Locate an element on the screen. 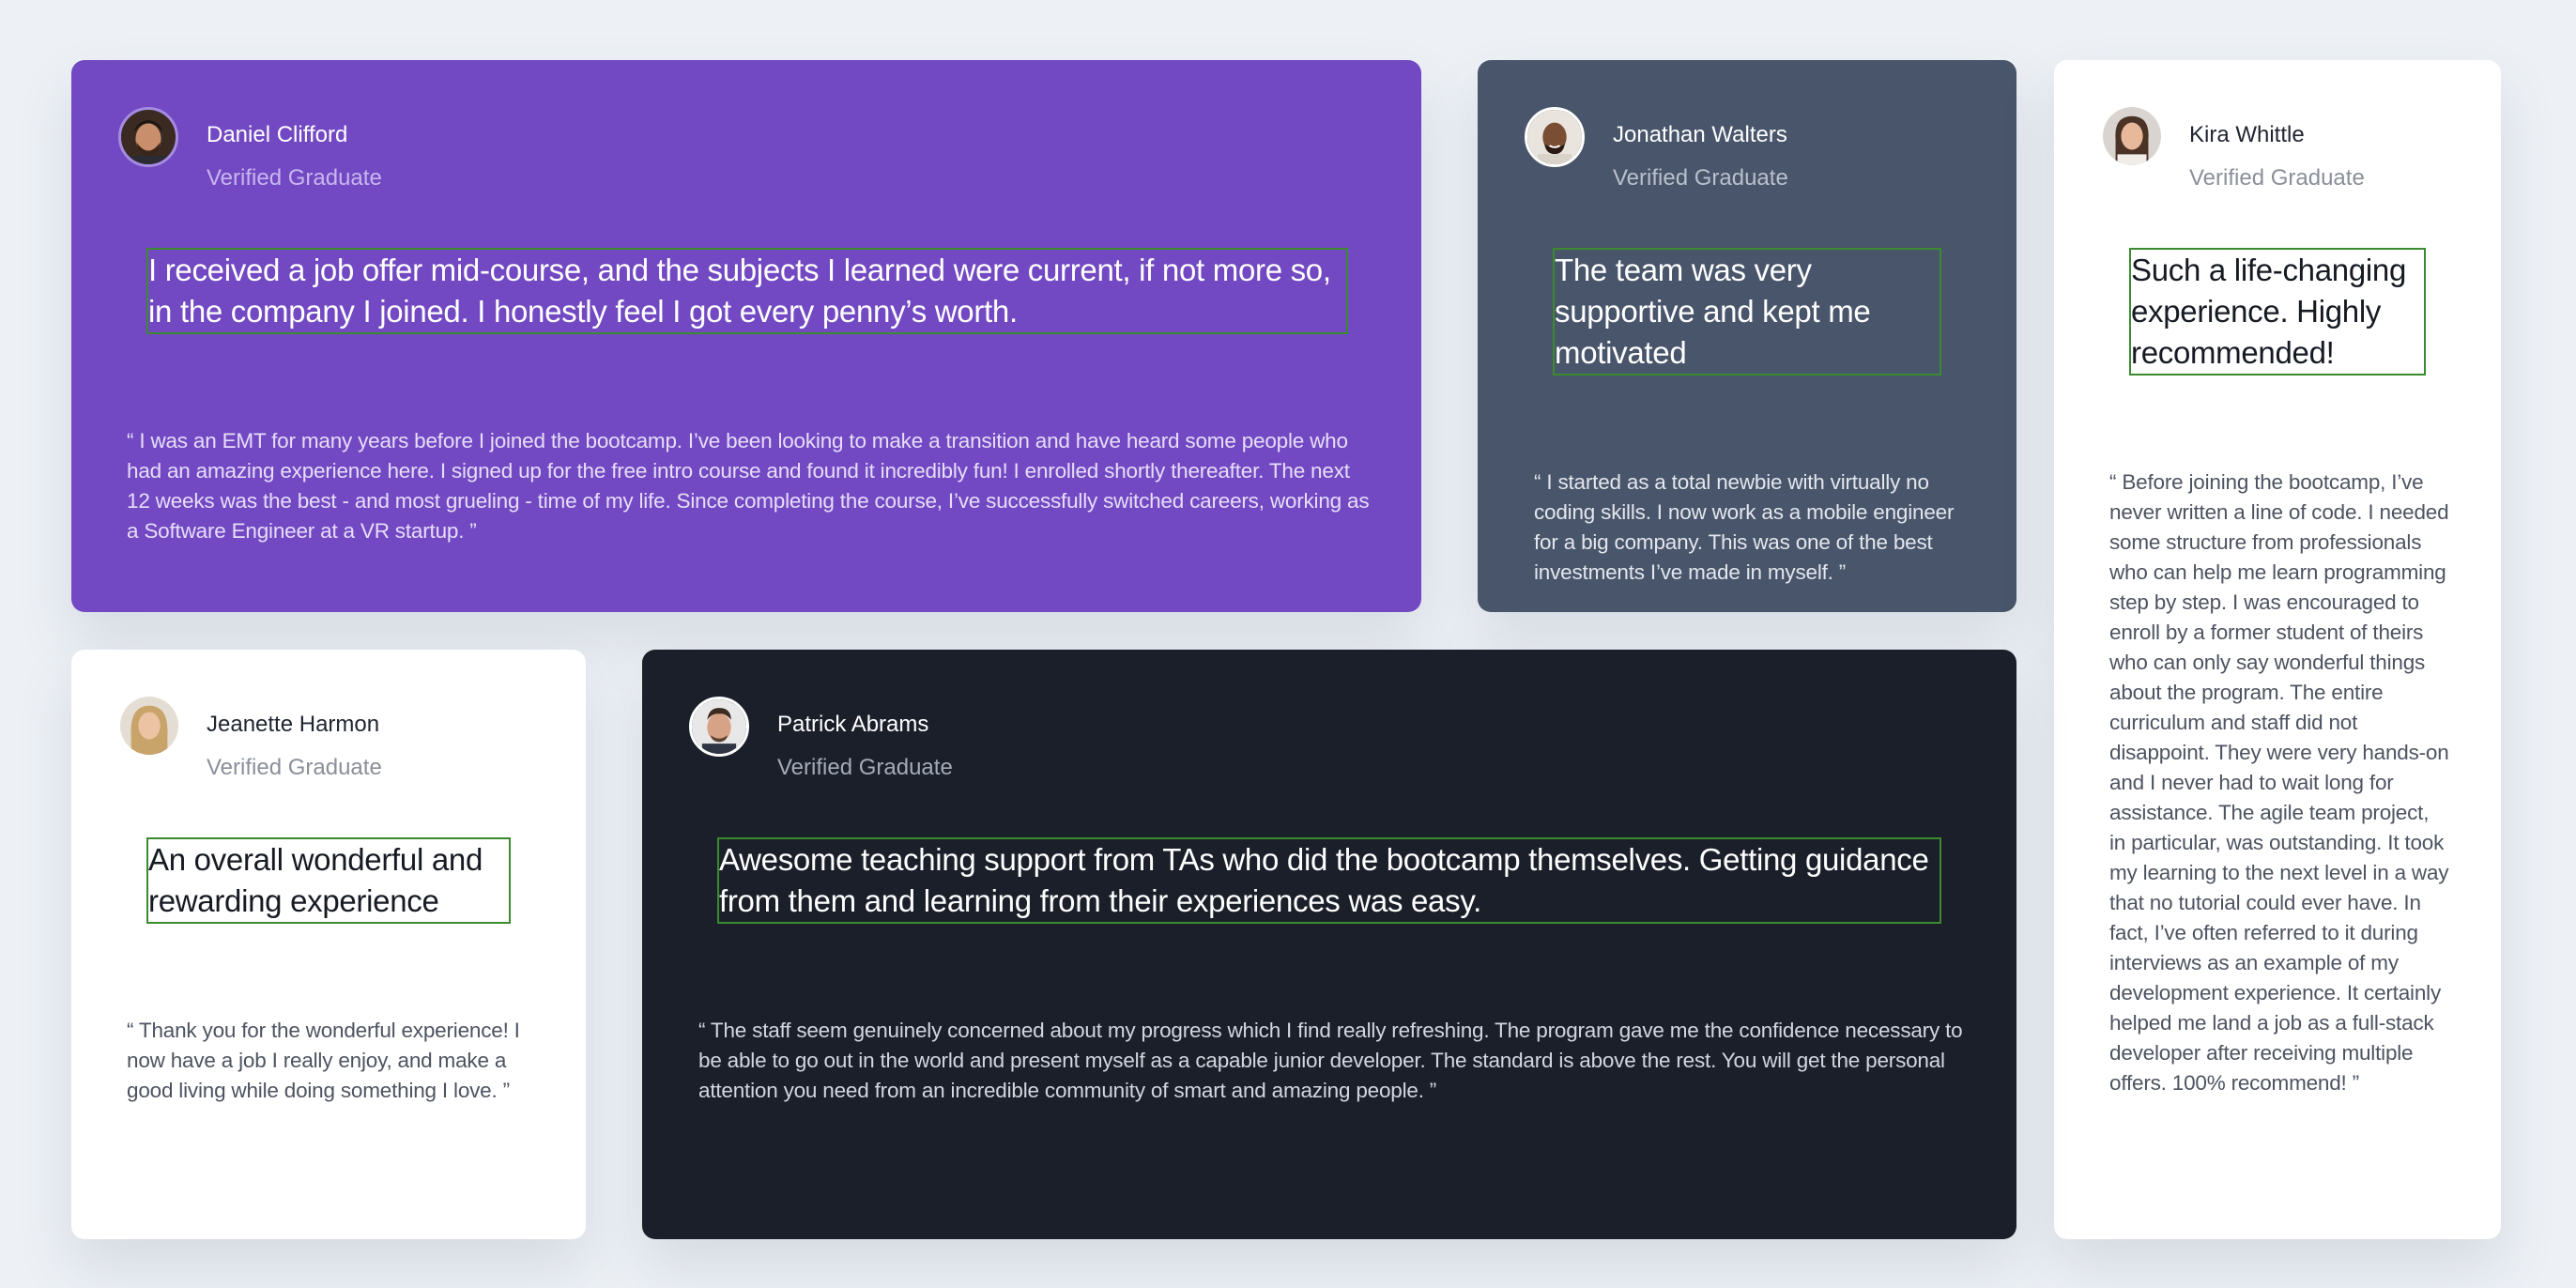 The image size is (2576, 1288). reviewer-name: Jeanette Harmon is located at coordinates (294, 724).